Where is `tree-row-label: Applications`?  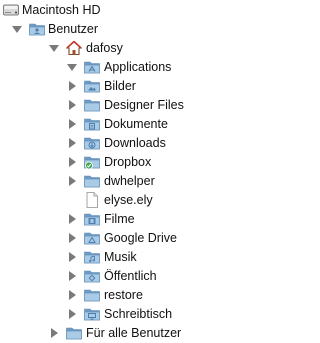
tree-row-label: Applications is located at coordinates (138, 67).